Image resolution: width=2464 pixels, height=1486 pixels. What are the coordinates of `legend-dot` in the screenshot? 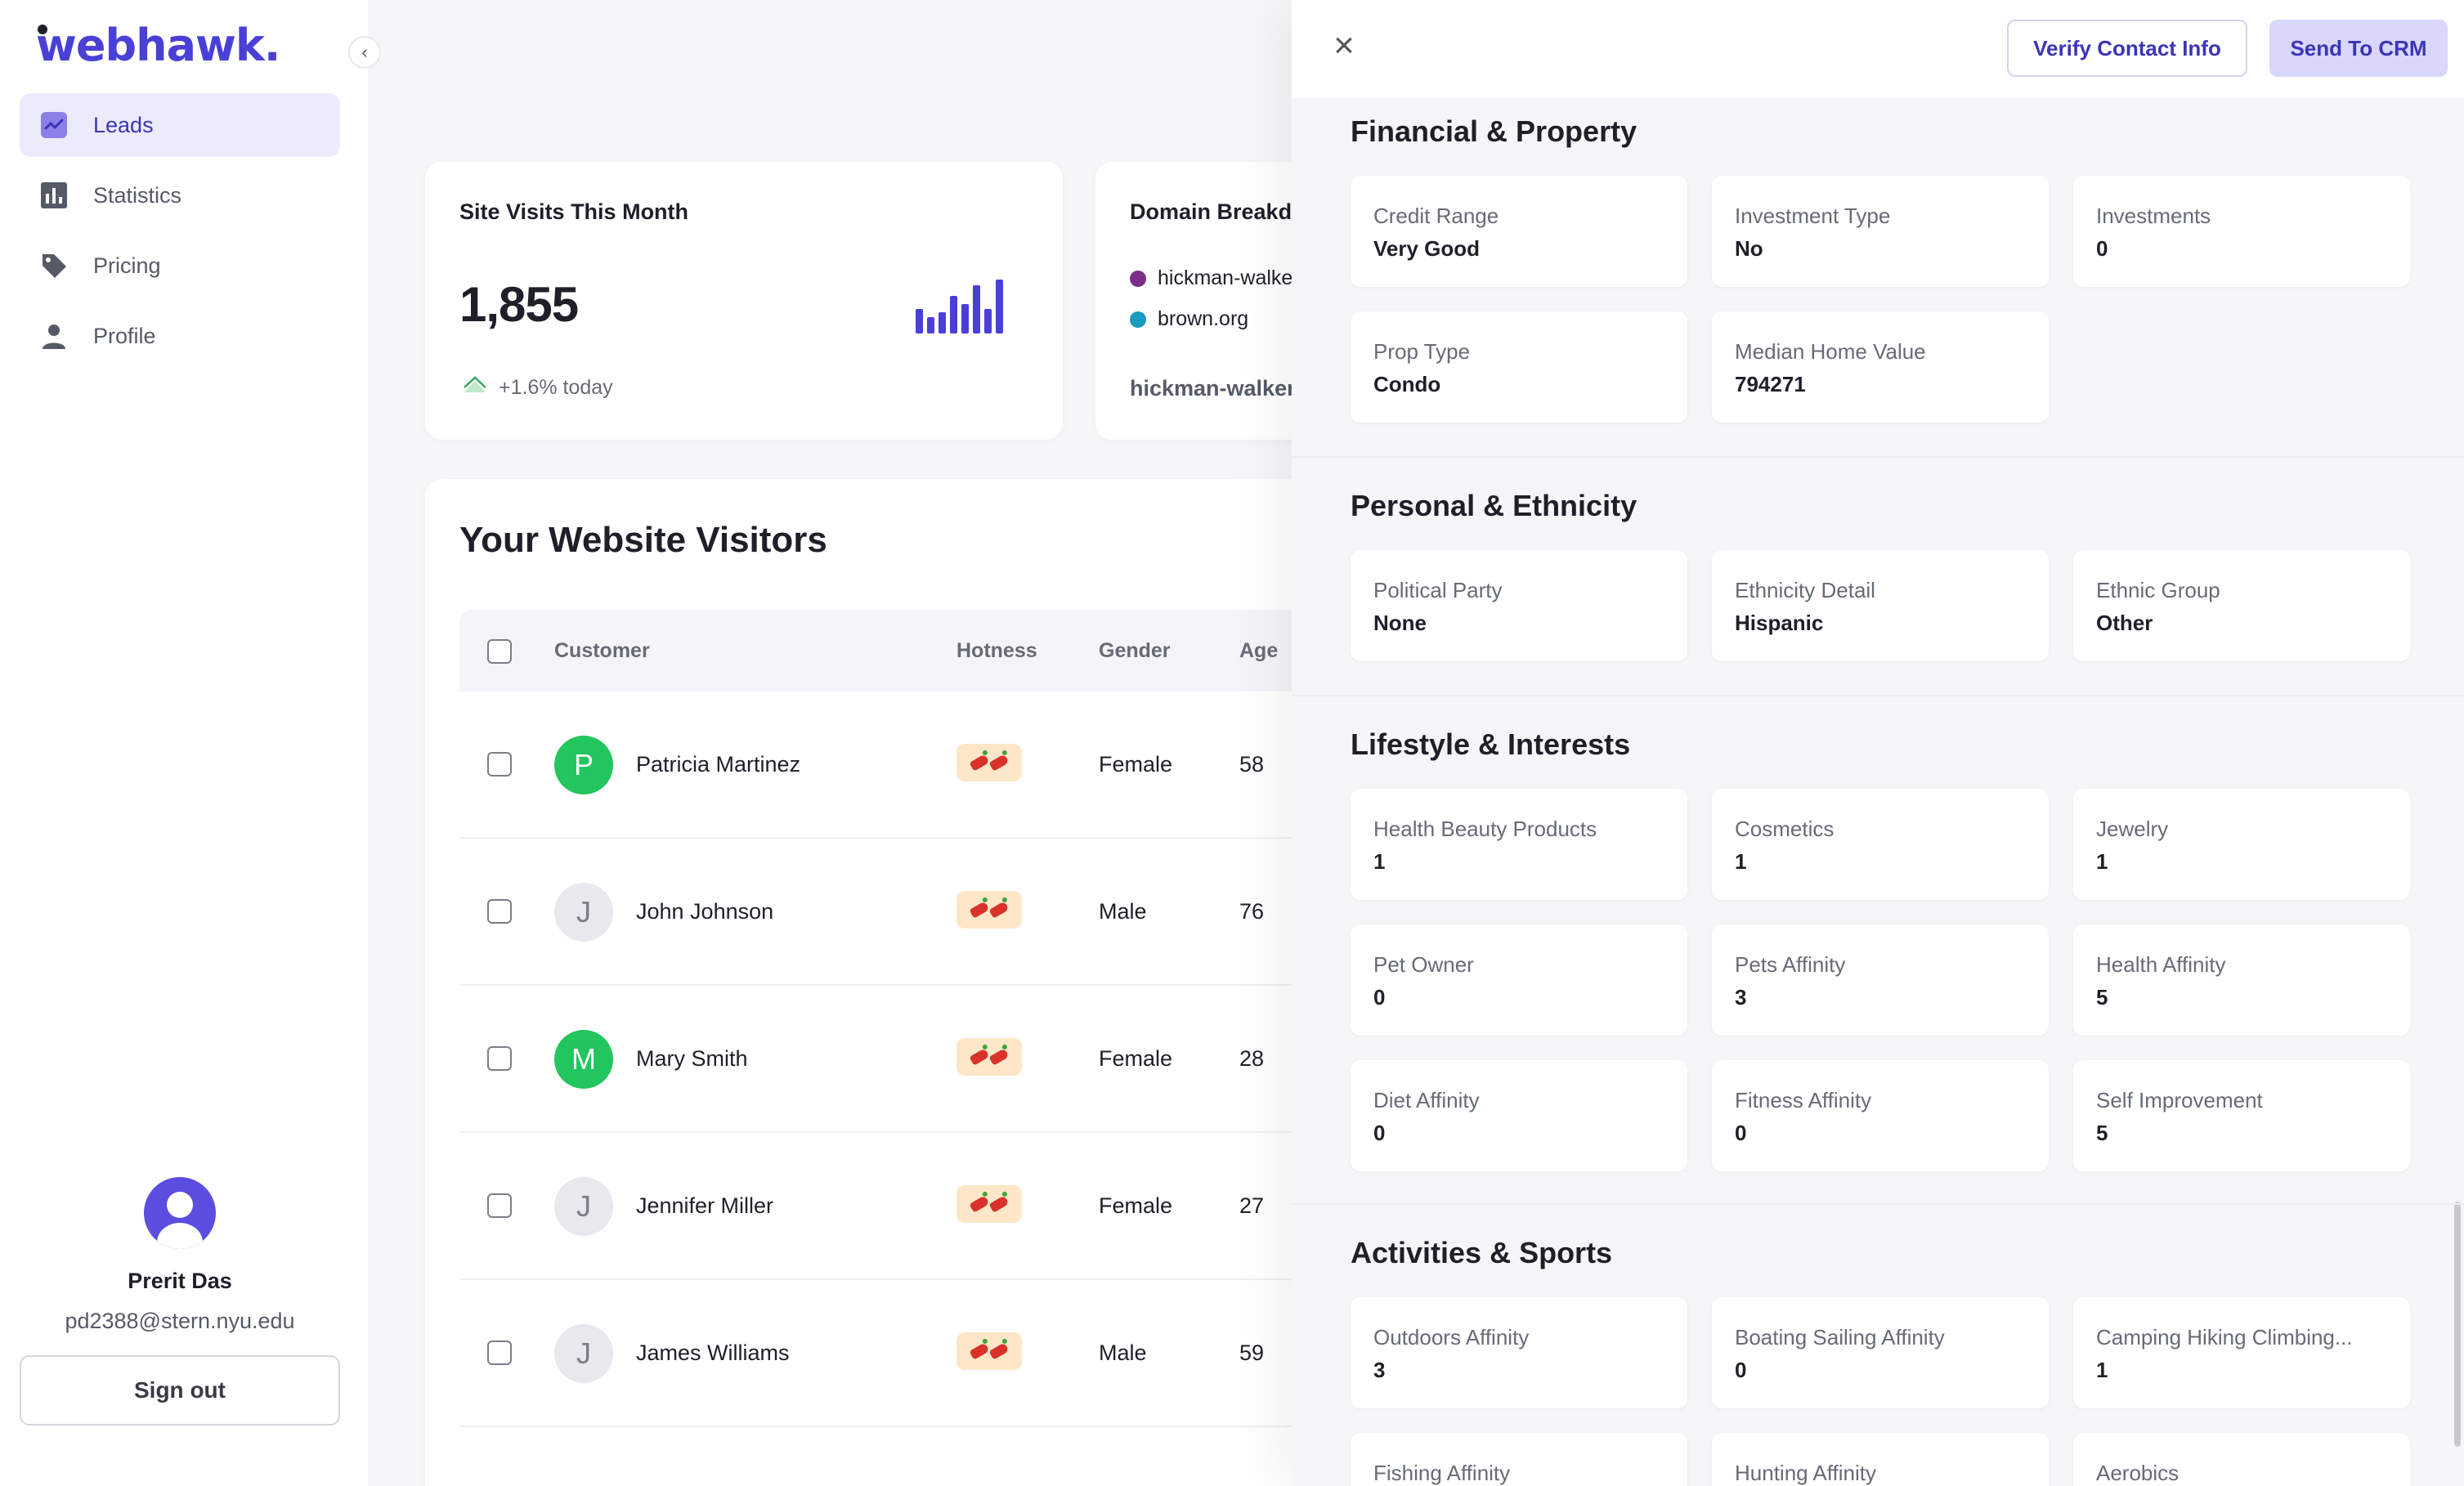 It's located at (1138, 278).